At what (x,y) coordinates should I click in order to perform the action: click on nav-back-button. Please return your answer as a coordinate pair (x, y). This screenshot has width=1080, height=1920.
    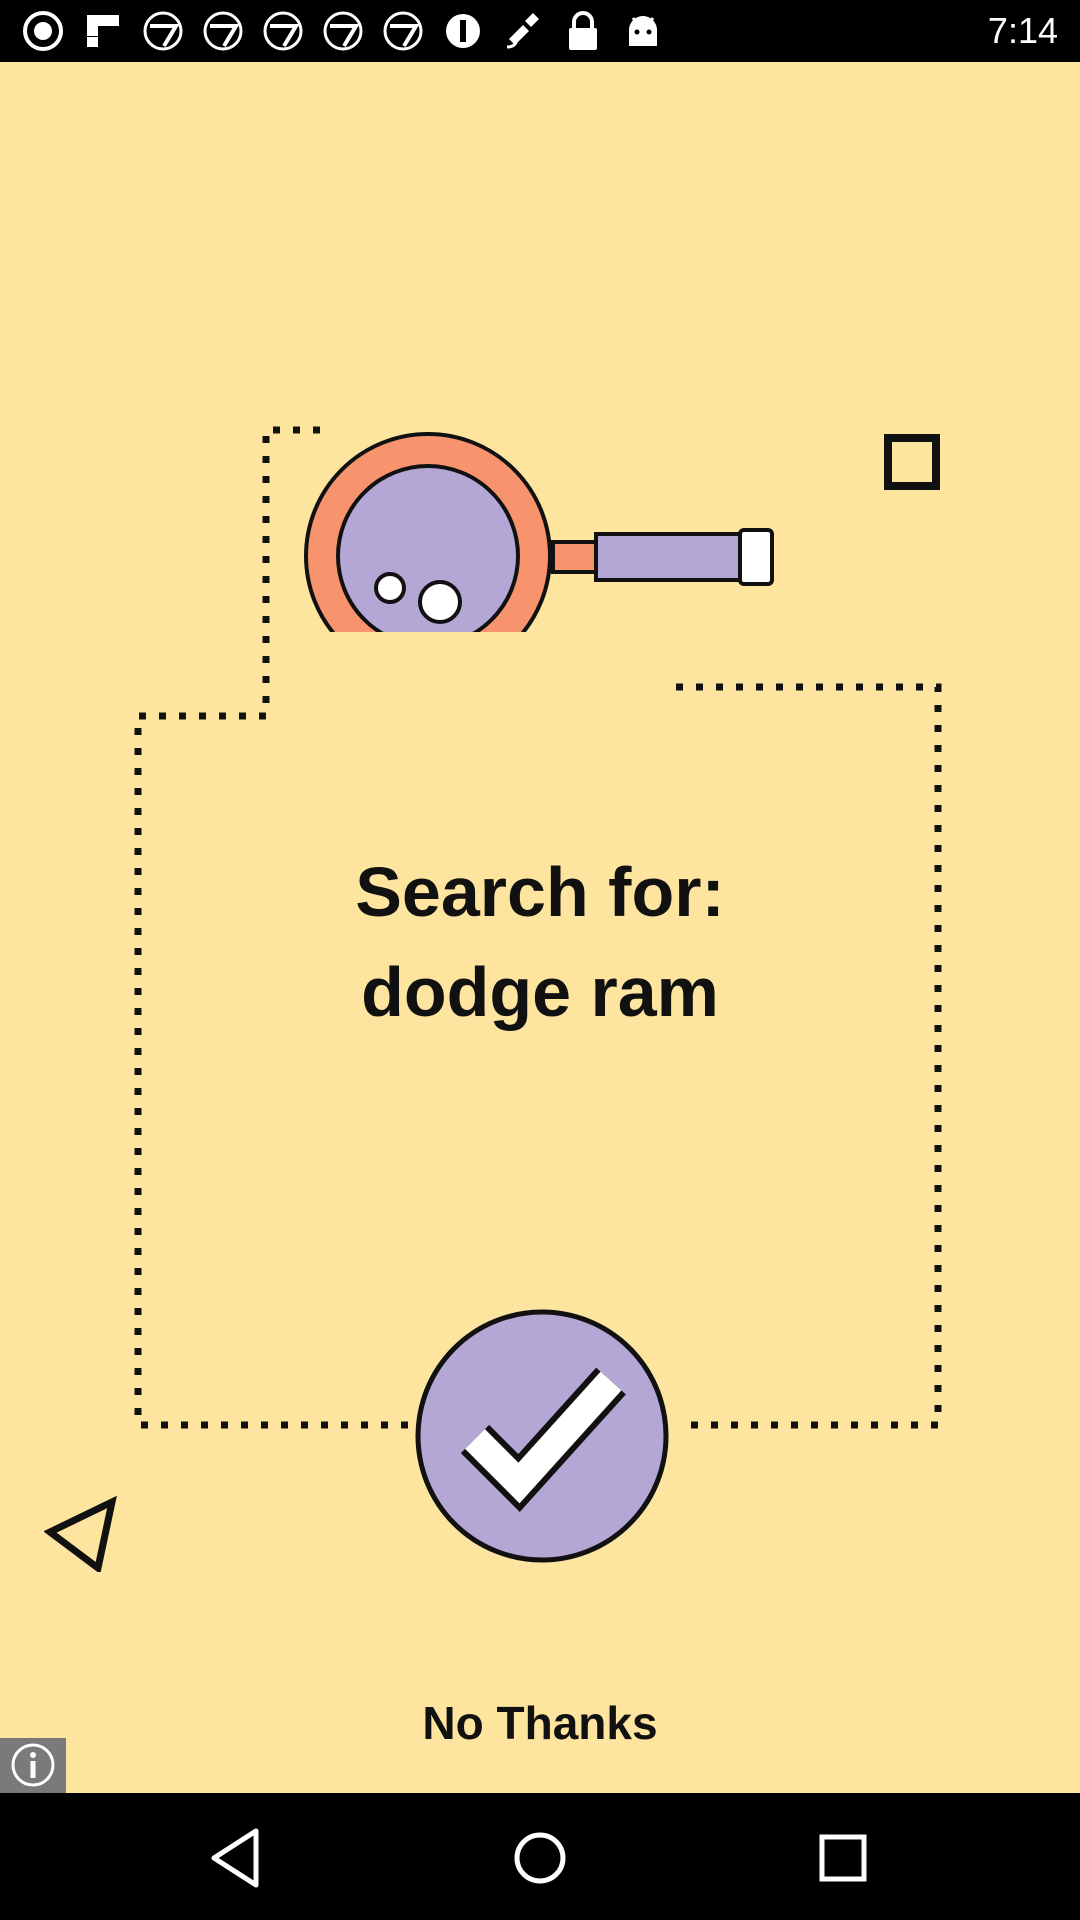
    Looking at the image, I should click on (237, 1858).